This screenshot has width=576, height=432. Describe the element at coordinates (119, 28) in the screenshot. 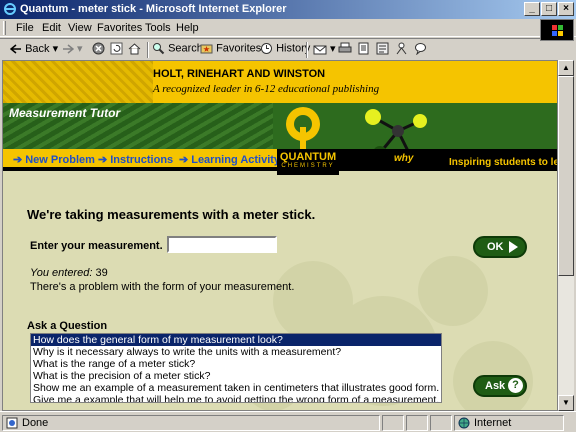

I see `menu-favorites: Favorites` at that location.